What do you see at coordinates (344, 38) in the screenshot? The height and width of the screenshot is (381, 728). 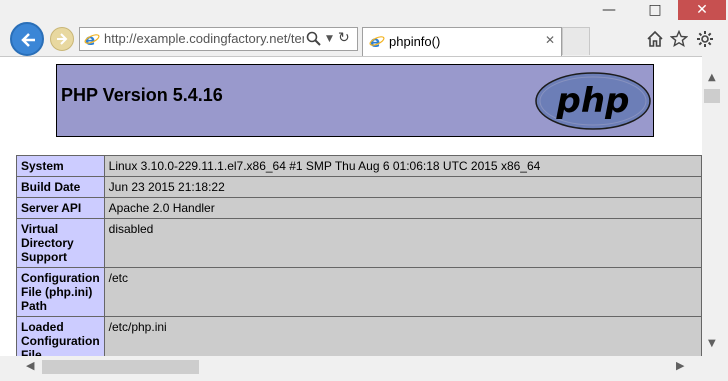 I see `refresh-icon: ↻` at bounding box center [344, 38].